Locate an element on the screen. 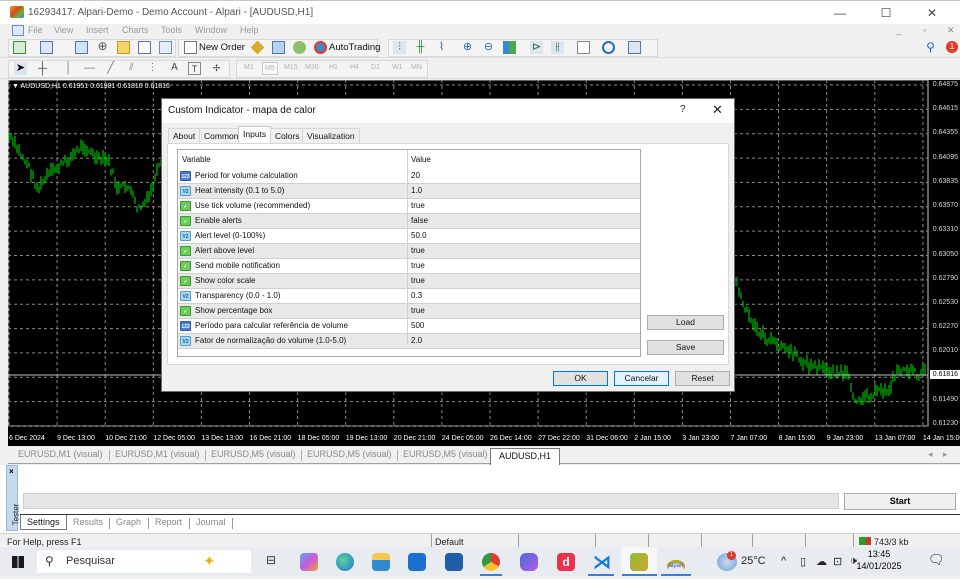  chart-shift-icon: ⫲ is located at coordinates (557, 47).